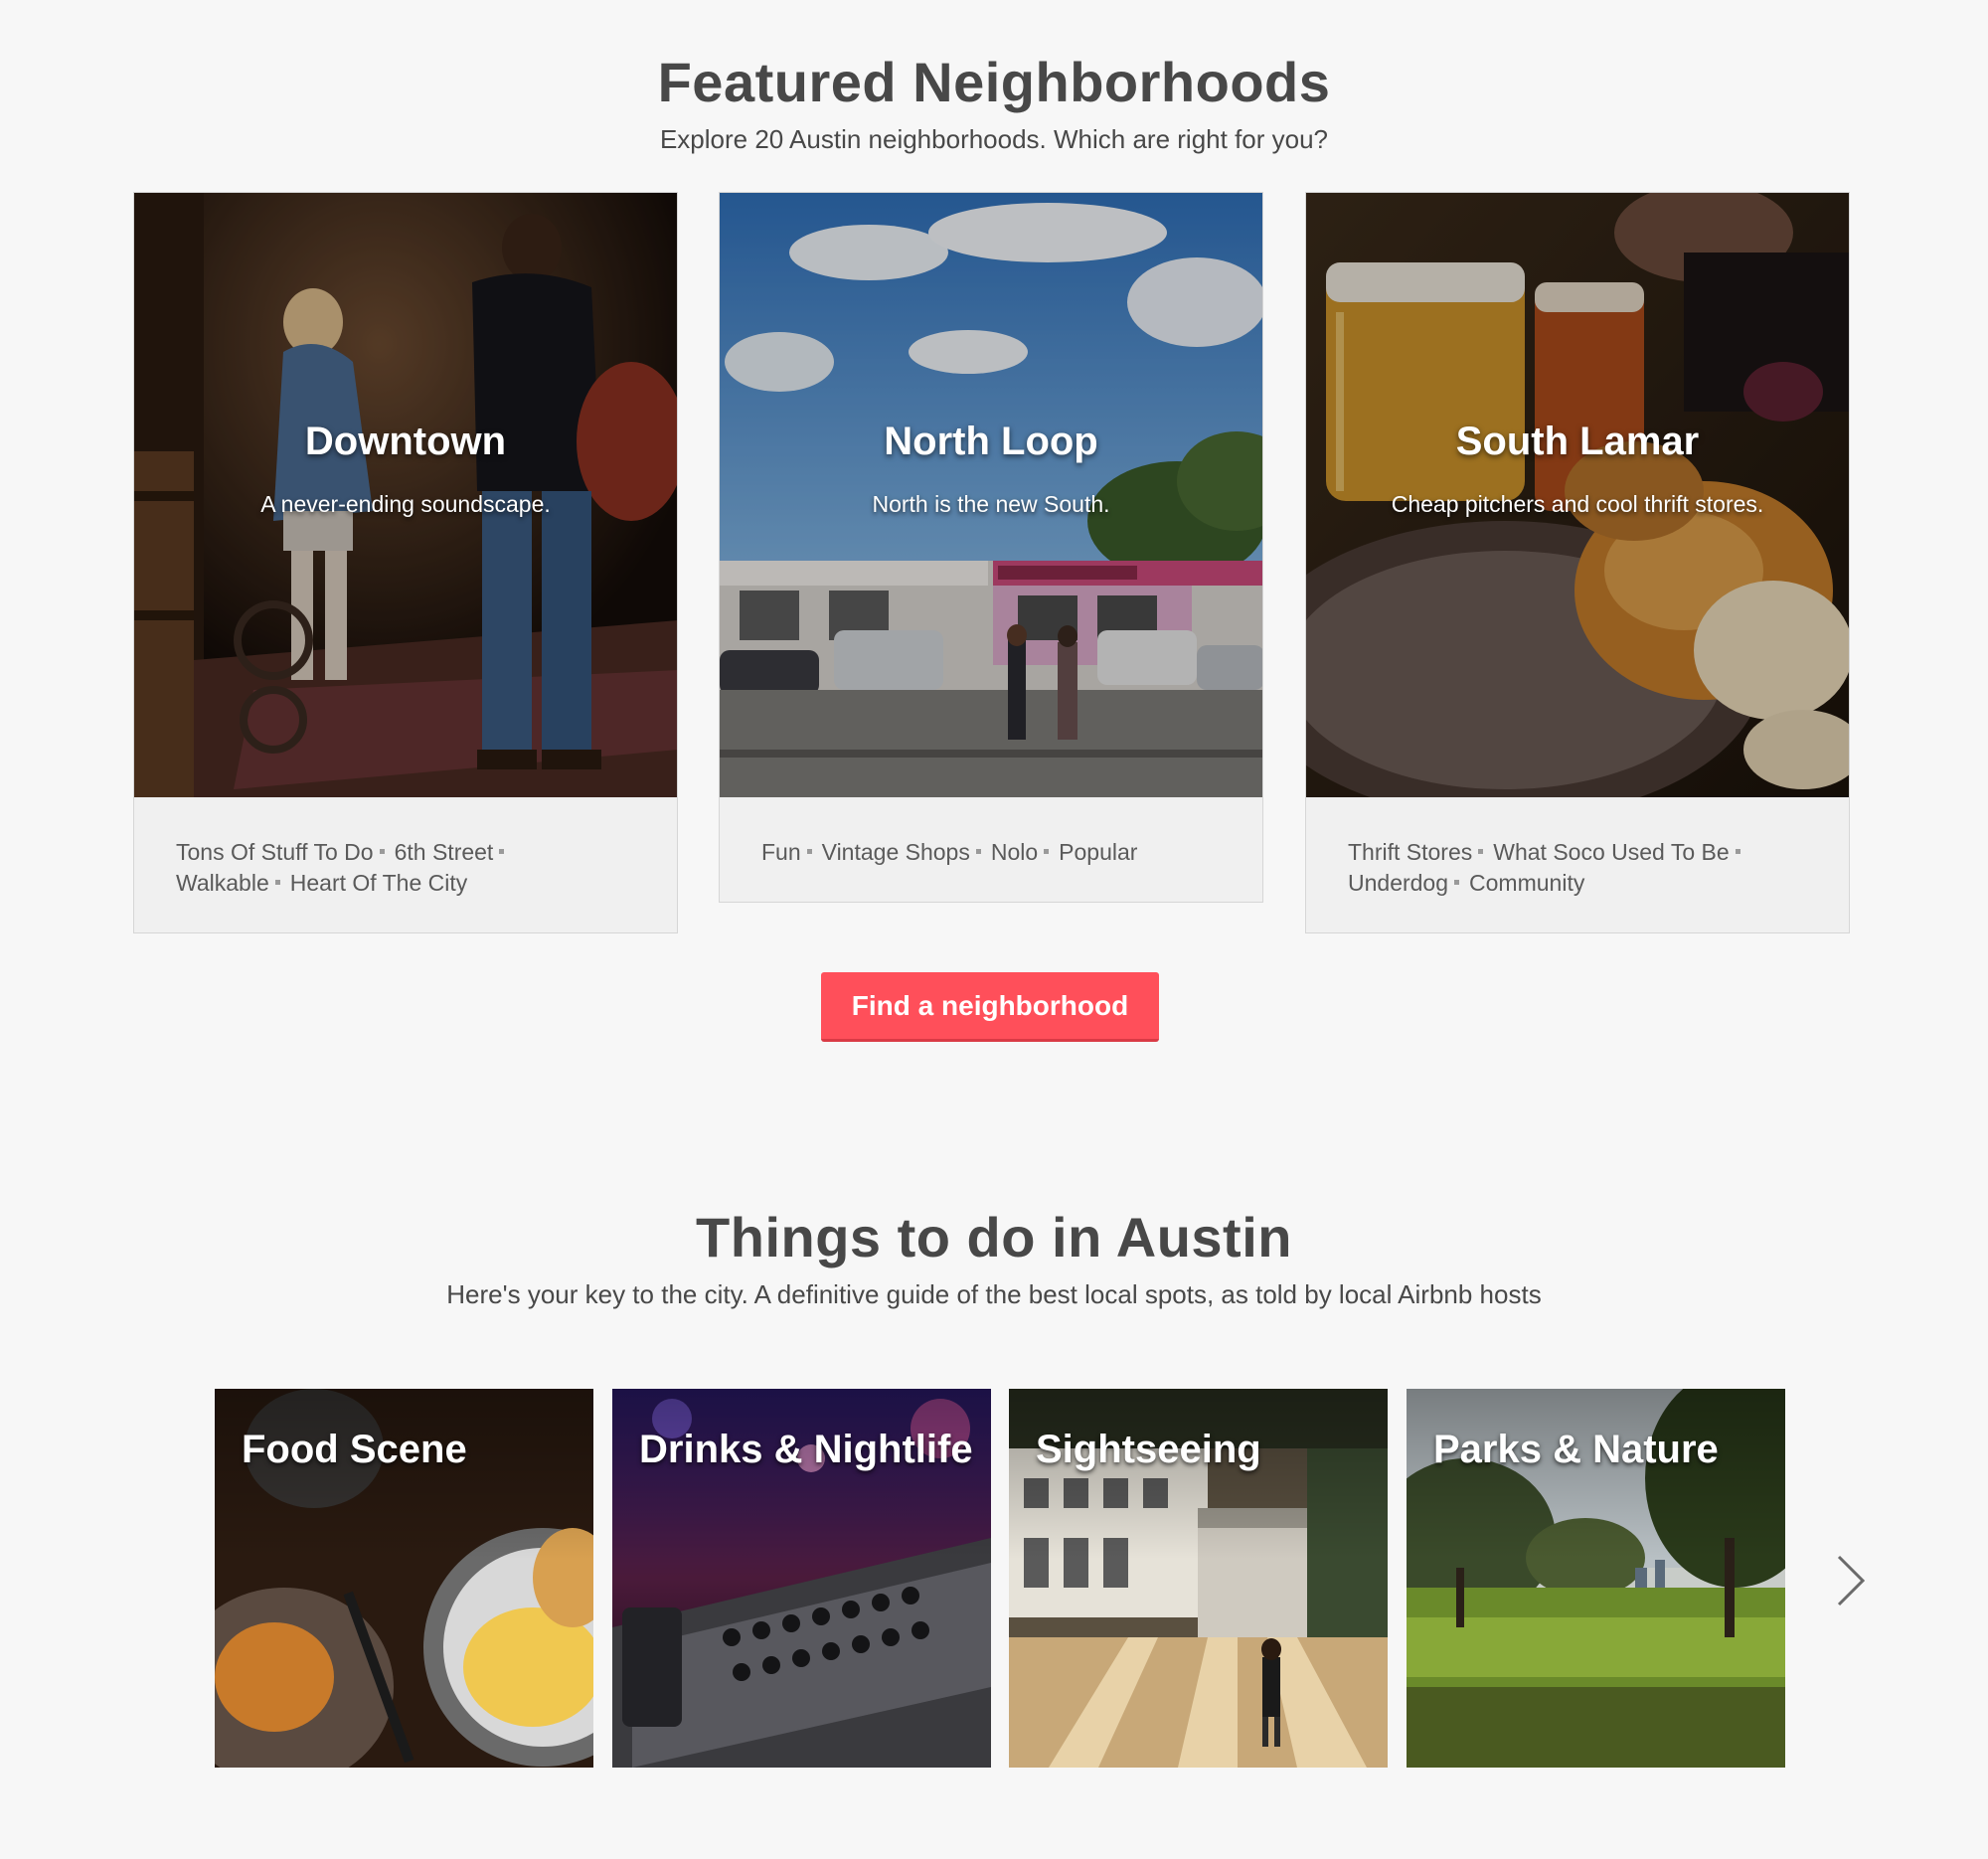 The image size is (1988, 1859). What do you see at coordinates (405, 504) in the screenshot?
I see `neighborhood-tagline: A never-ending soundscape.` at bounding box center [405, 504].